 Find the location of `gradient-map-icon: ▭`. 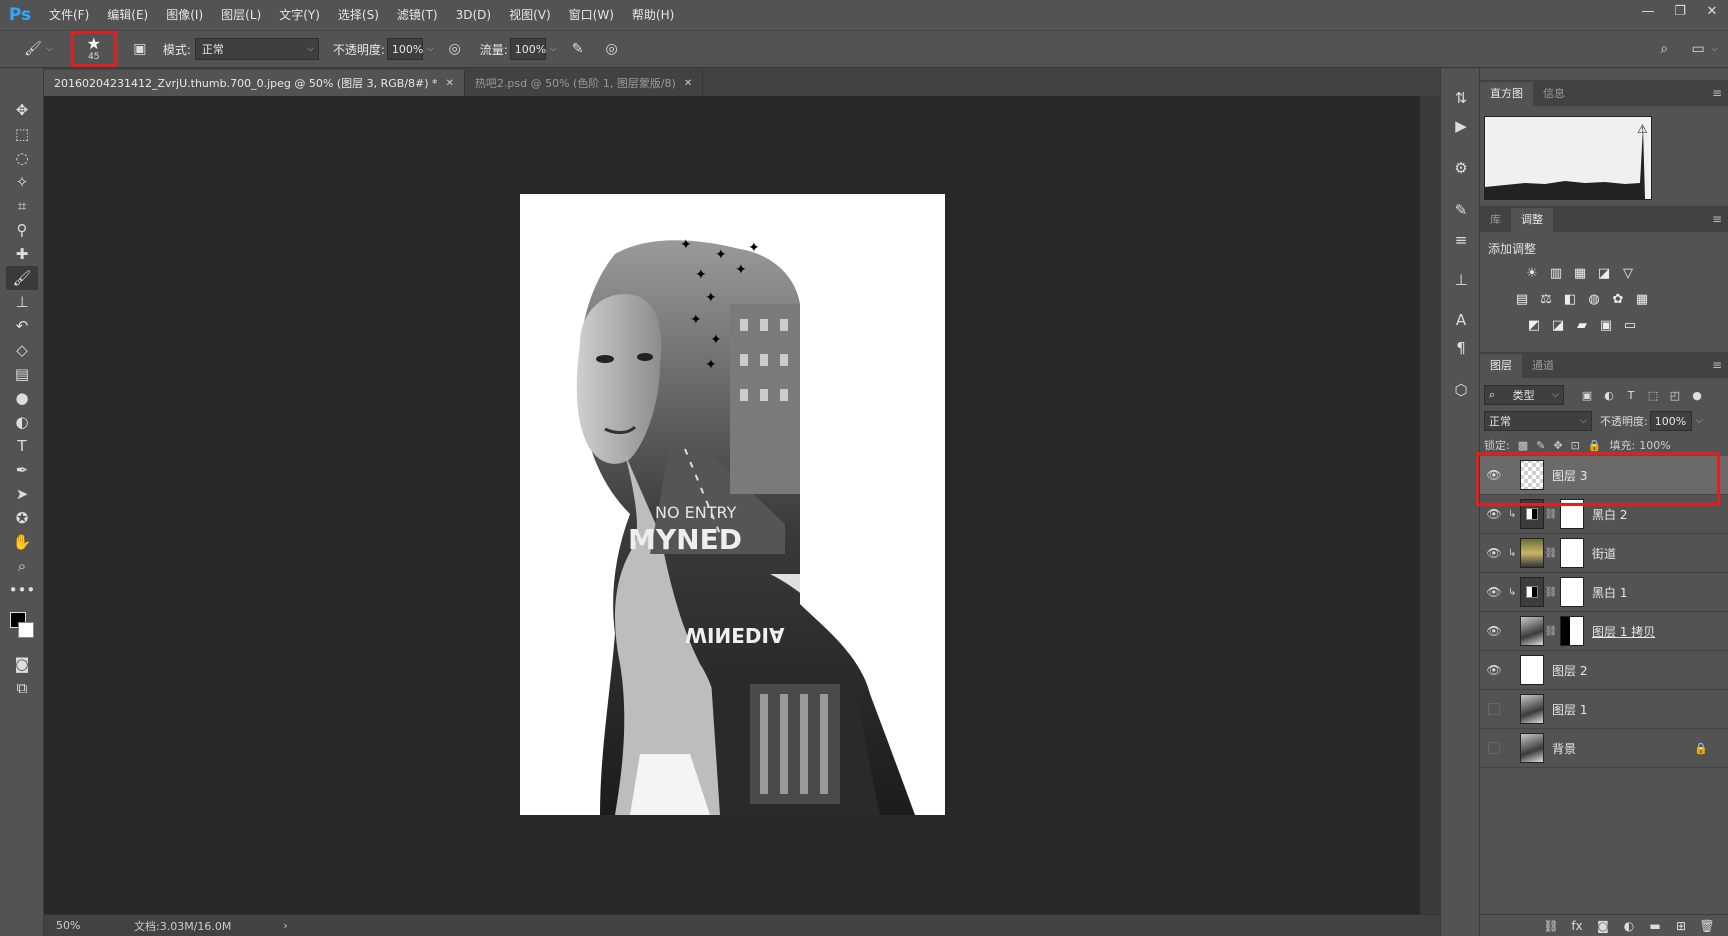

gradient-map-icon: ▭ is located at coordinates (1630, 325).